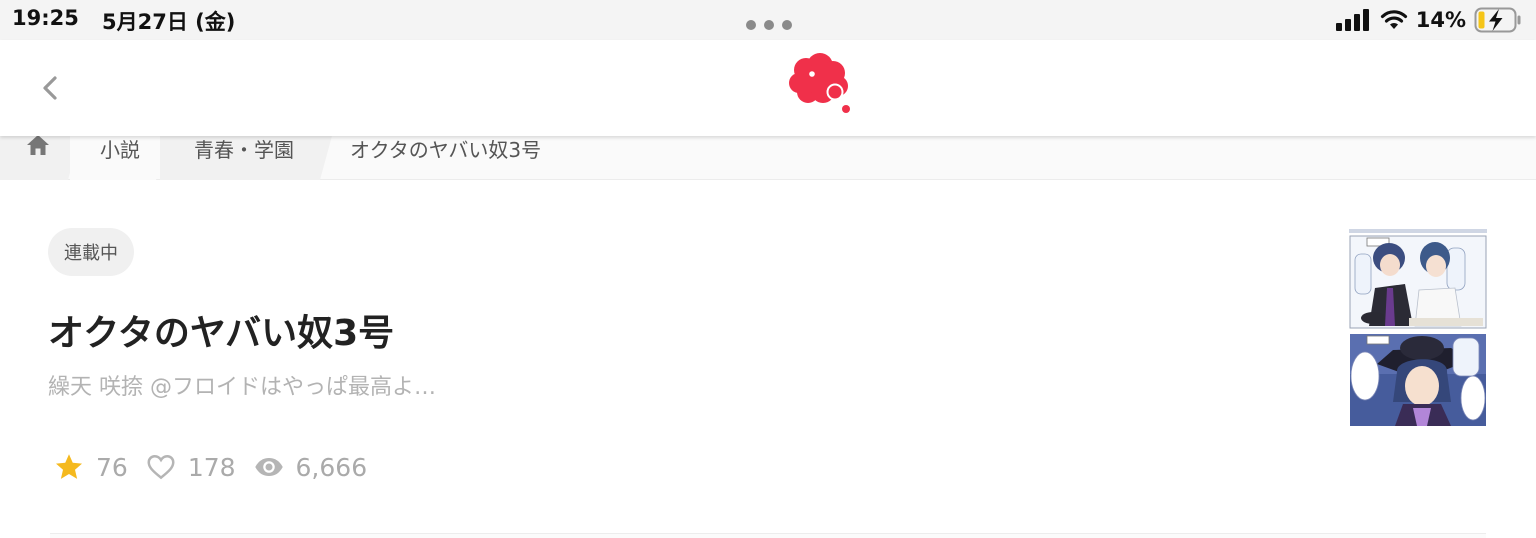  Describe the element at coordinates (820, 84) in the screenshot. I see `red-cloud-logo` at that location.